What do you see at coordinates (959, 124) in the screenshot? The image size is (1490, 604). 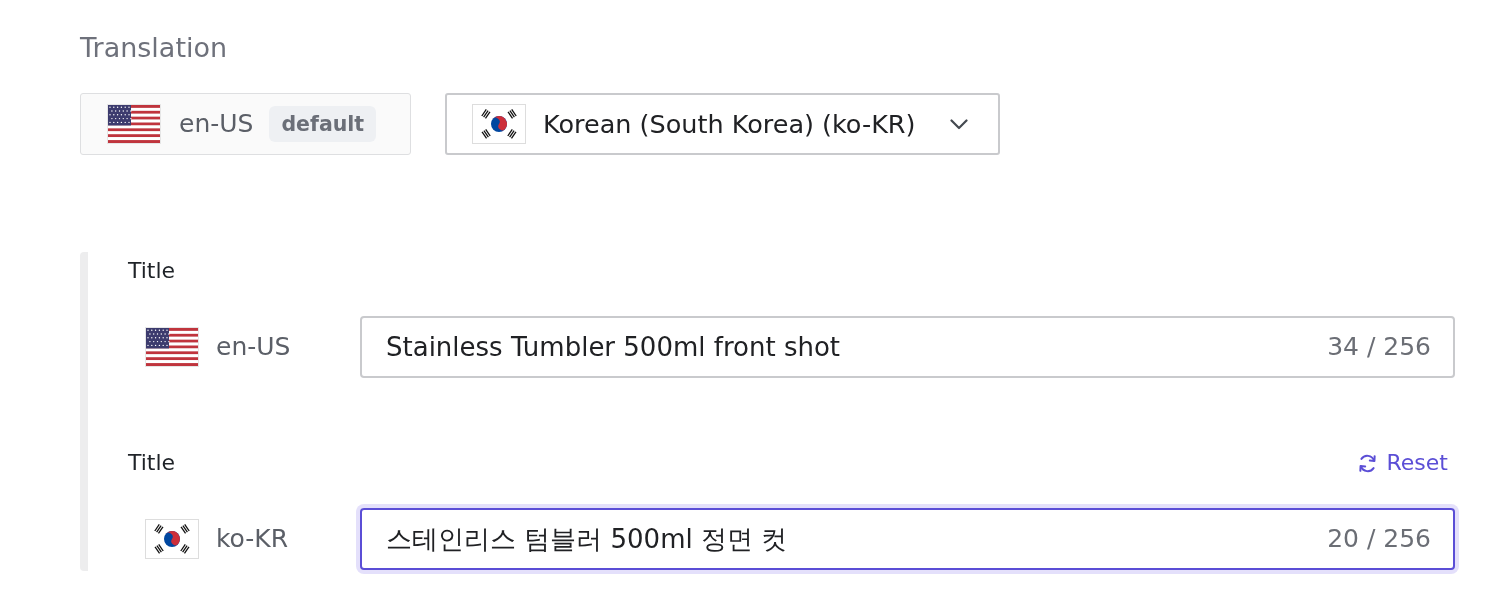 I see `chevron-down-icon` at bounding box center [959, 124].